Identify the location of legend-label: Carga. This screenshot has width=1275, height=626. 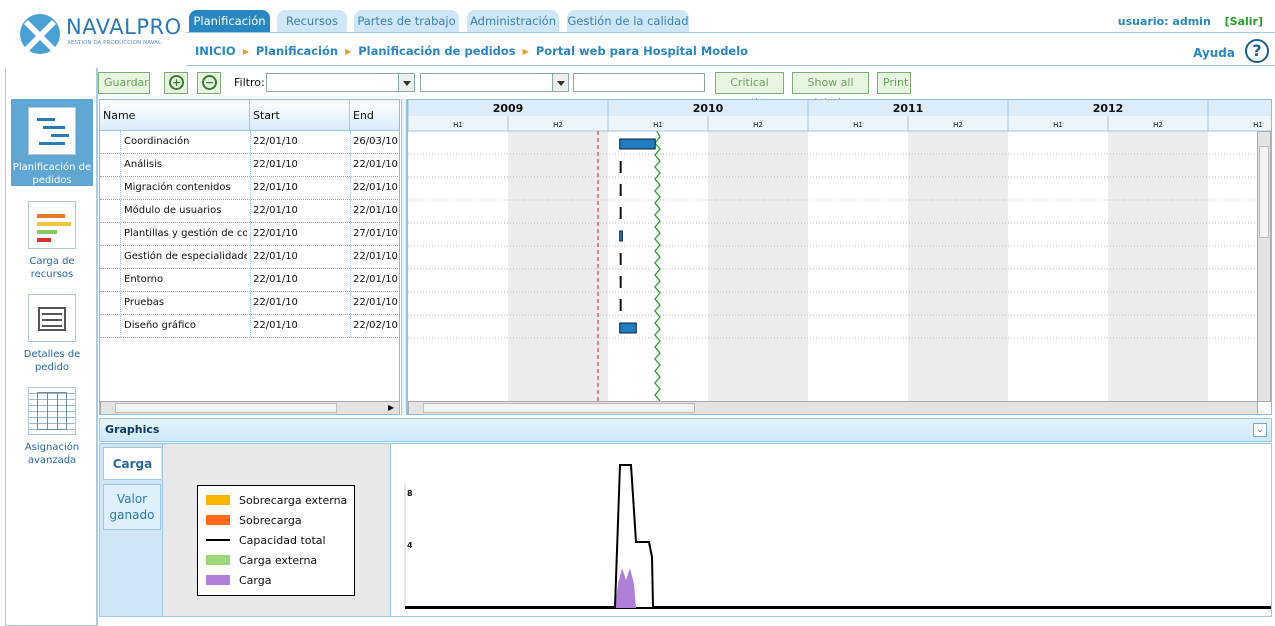
(255, 580).